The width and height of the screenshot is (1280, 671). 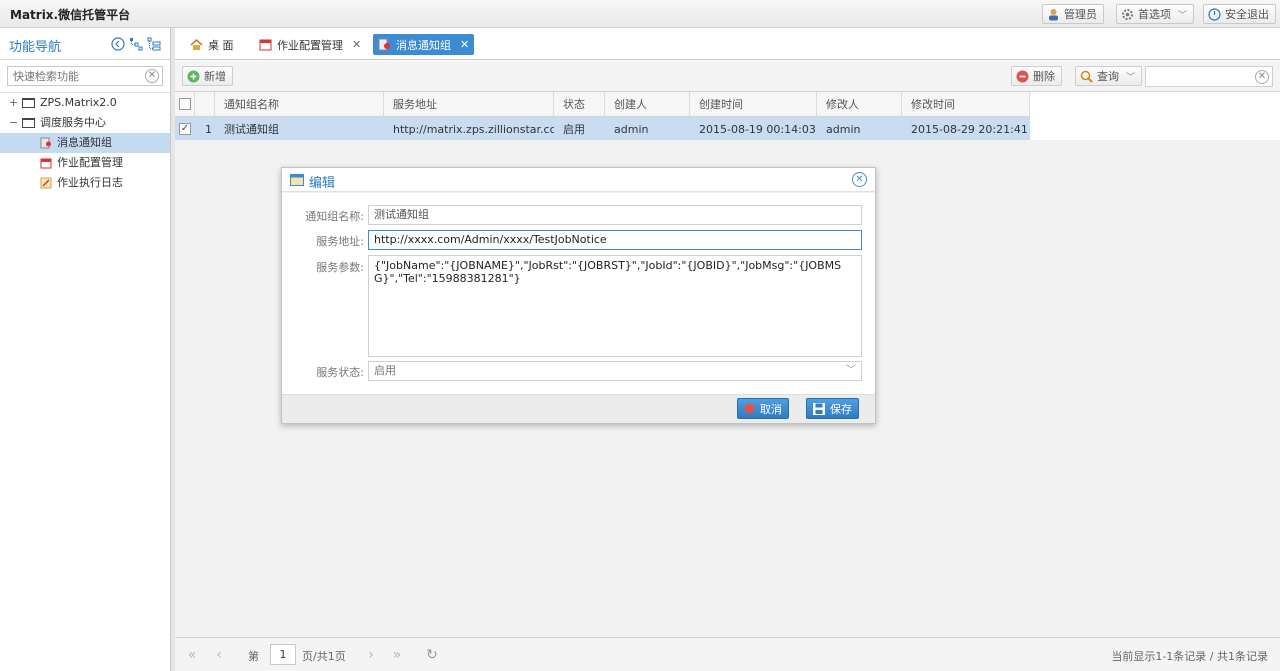 I want to click on quick-search-input, so click(x=72, y=76).